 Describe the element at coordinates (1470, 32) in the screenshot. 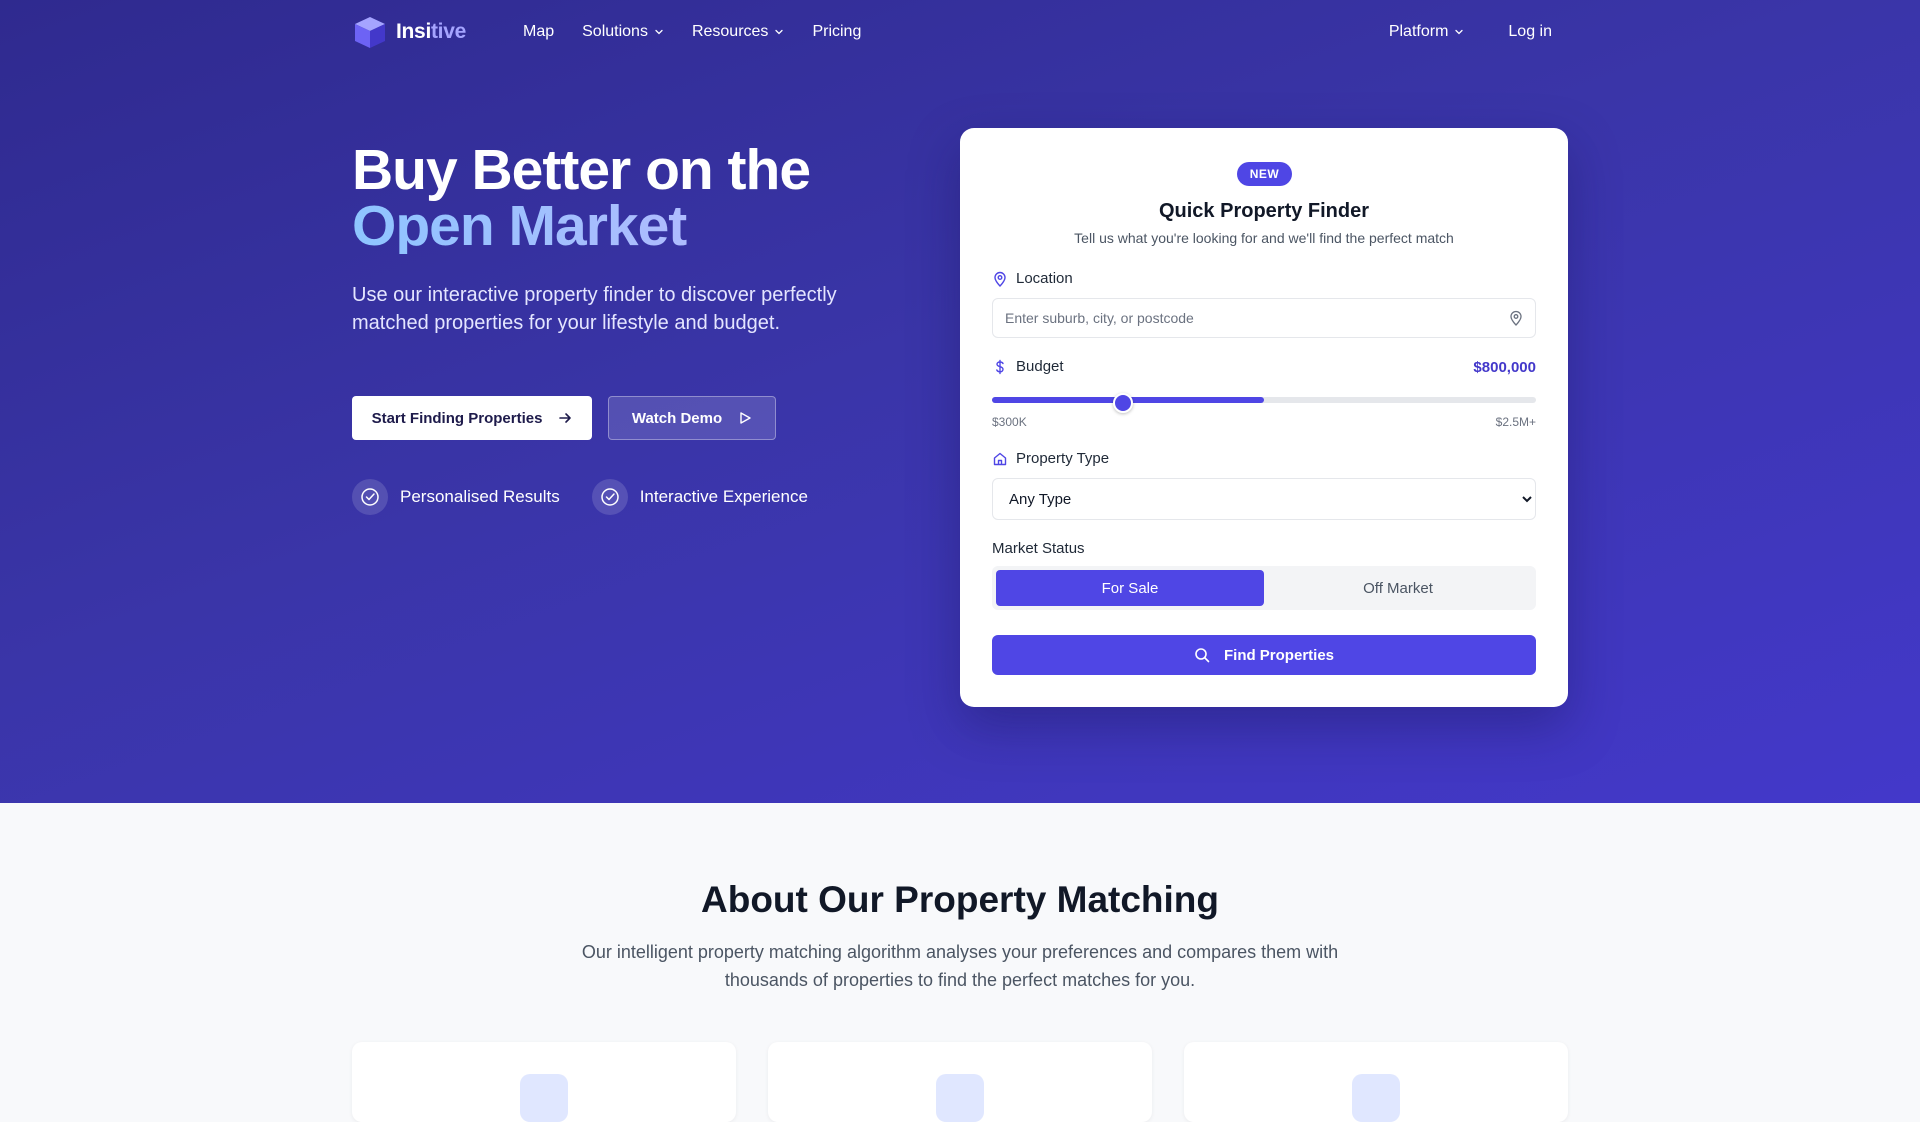

I see `nav-right: Platform Log in` at that location.